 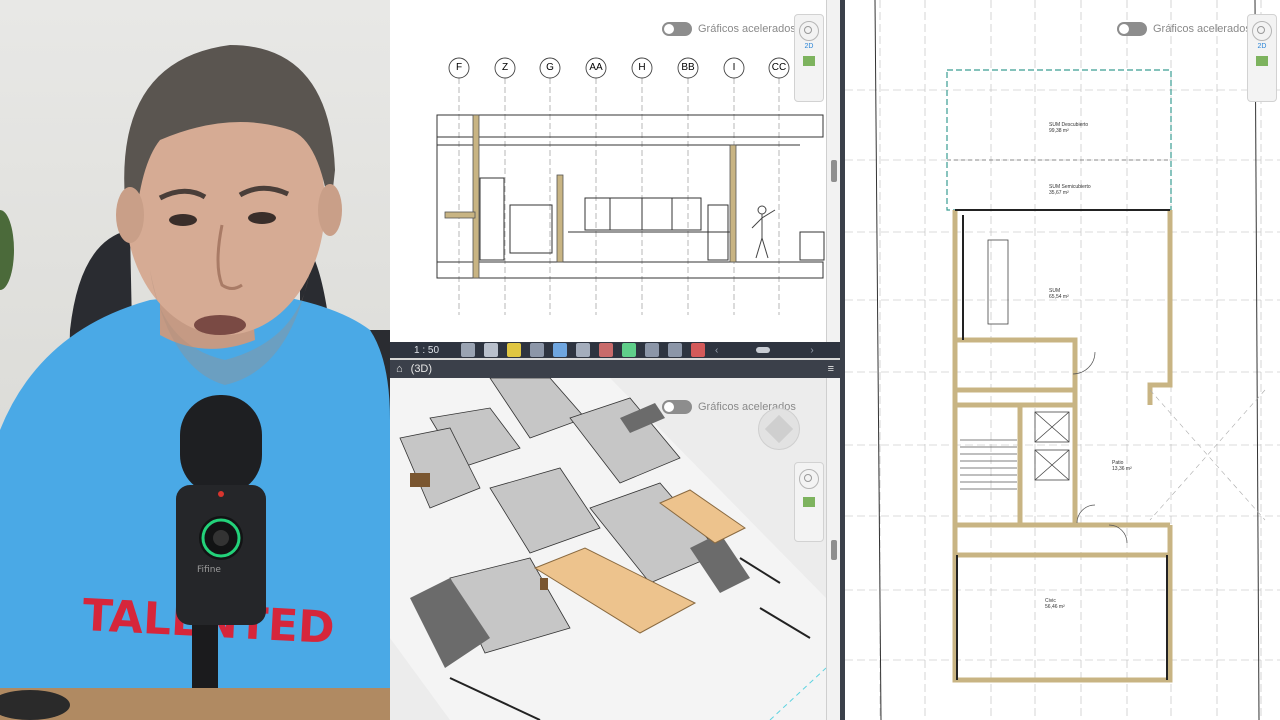 I want to click on navigation-bar-plan: 2D, so click(x=1262, y=58).